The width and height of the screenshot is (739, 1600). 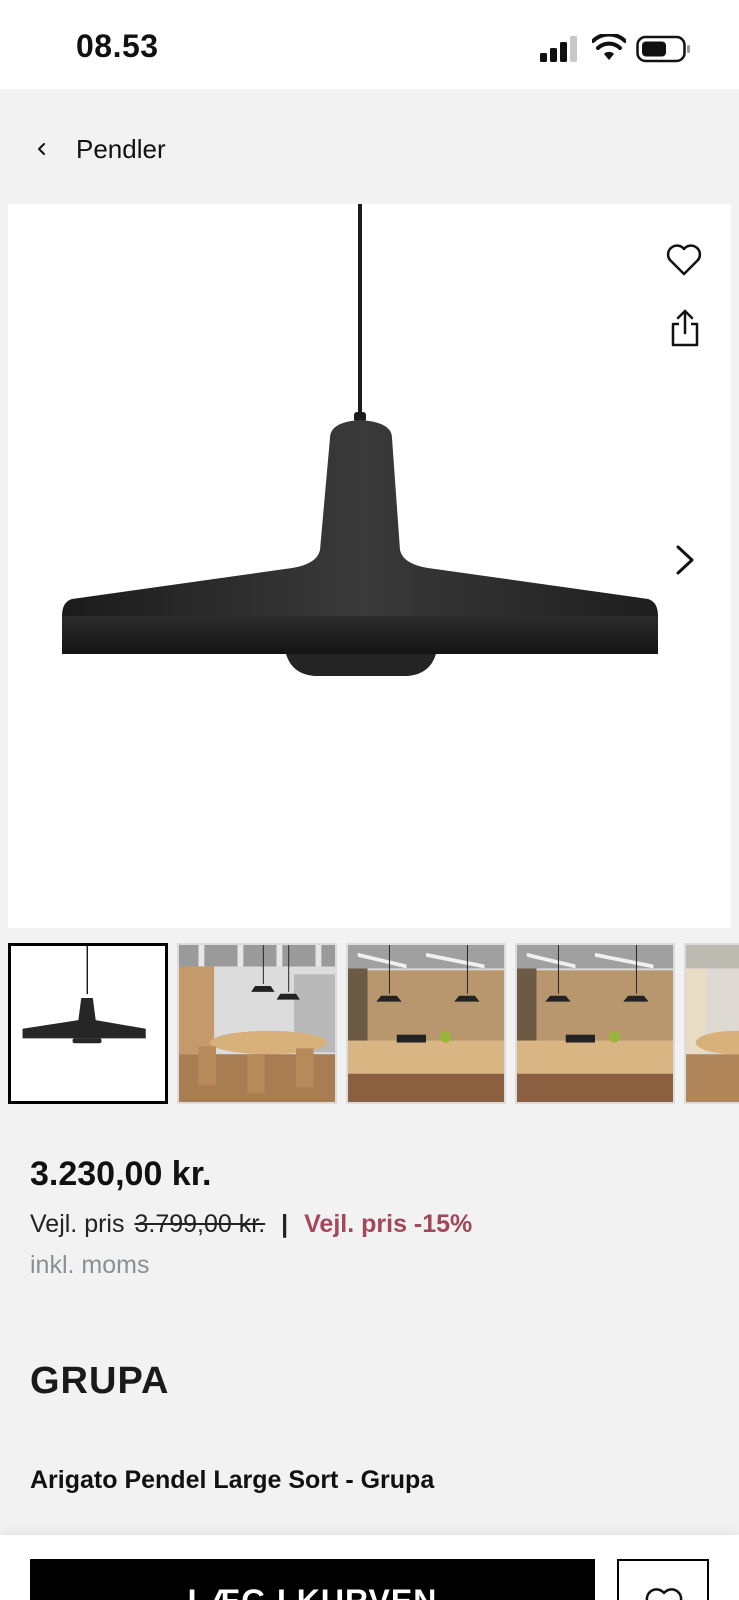 I want to click on thumbnail-strip, so click(x=373, y=1023).